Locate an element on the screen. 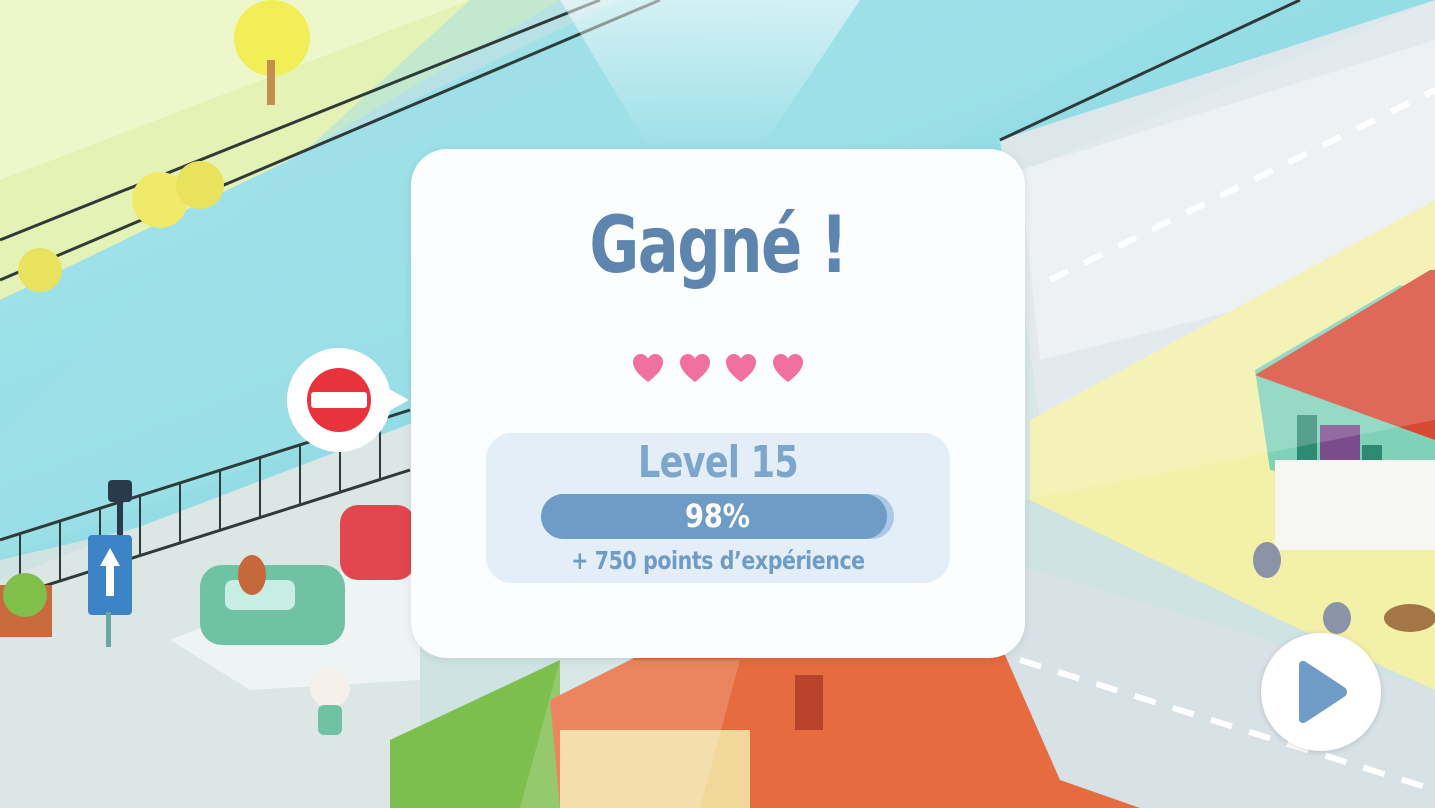 The height and width of the screenshot is (808, 1435). play-arrow-icon is located at coordinates (1323, 692).